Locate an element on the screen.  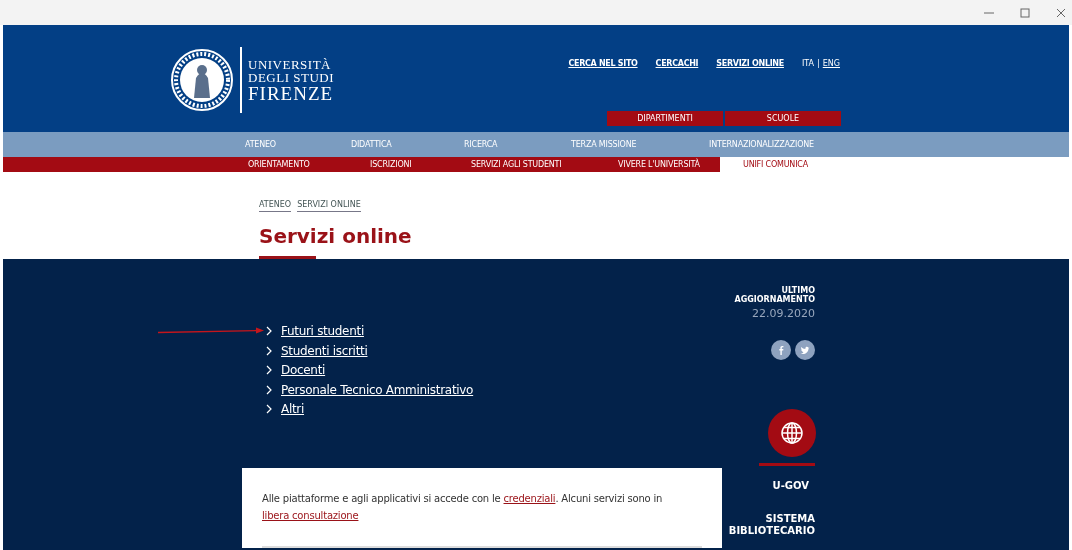
service-label: U-GOV is located at coordinates (790, 485).